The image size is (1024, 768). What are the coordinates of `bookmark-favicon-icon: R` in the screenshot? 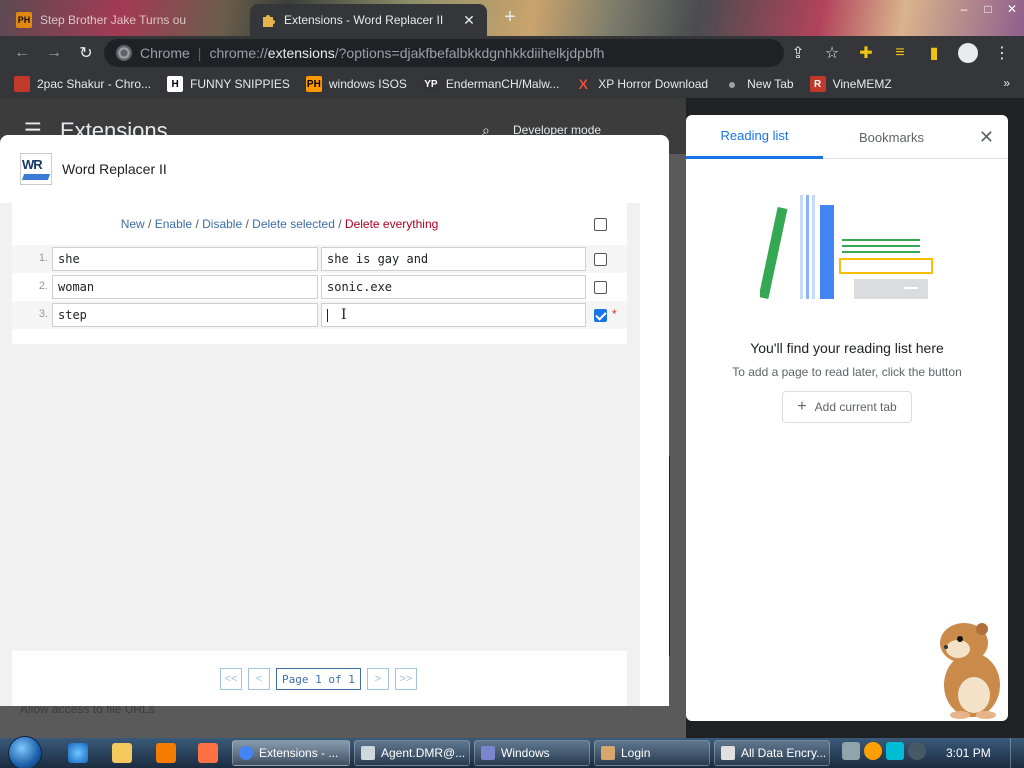 It's located at (817, 84).